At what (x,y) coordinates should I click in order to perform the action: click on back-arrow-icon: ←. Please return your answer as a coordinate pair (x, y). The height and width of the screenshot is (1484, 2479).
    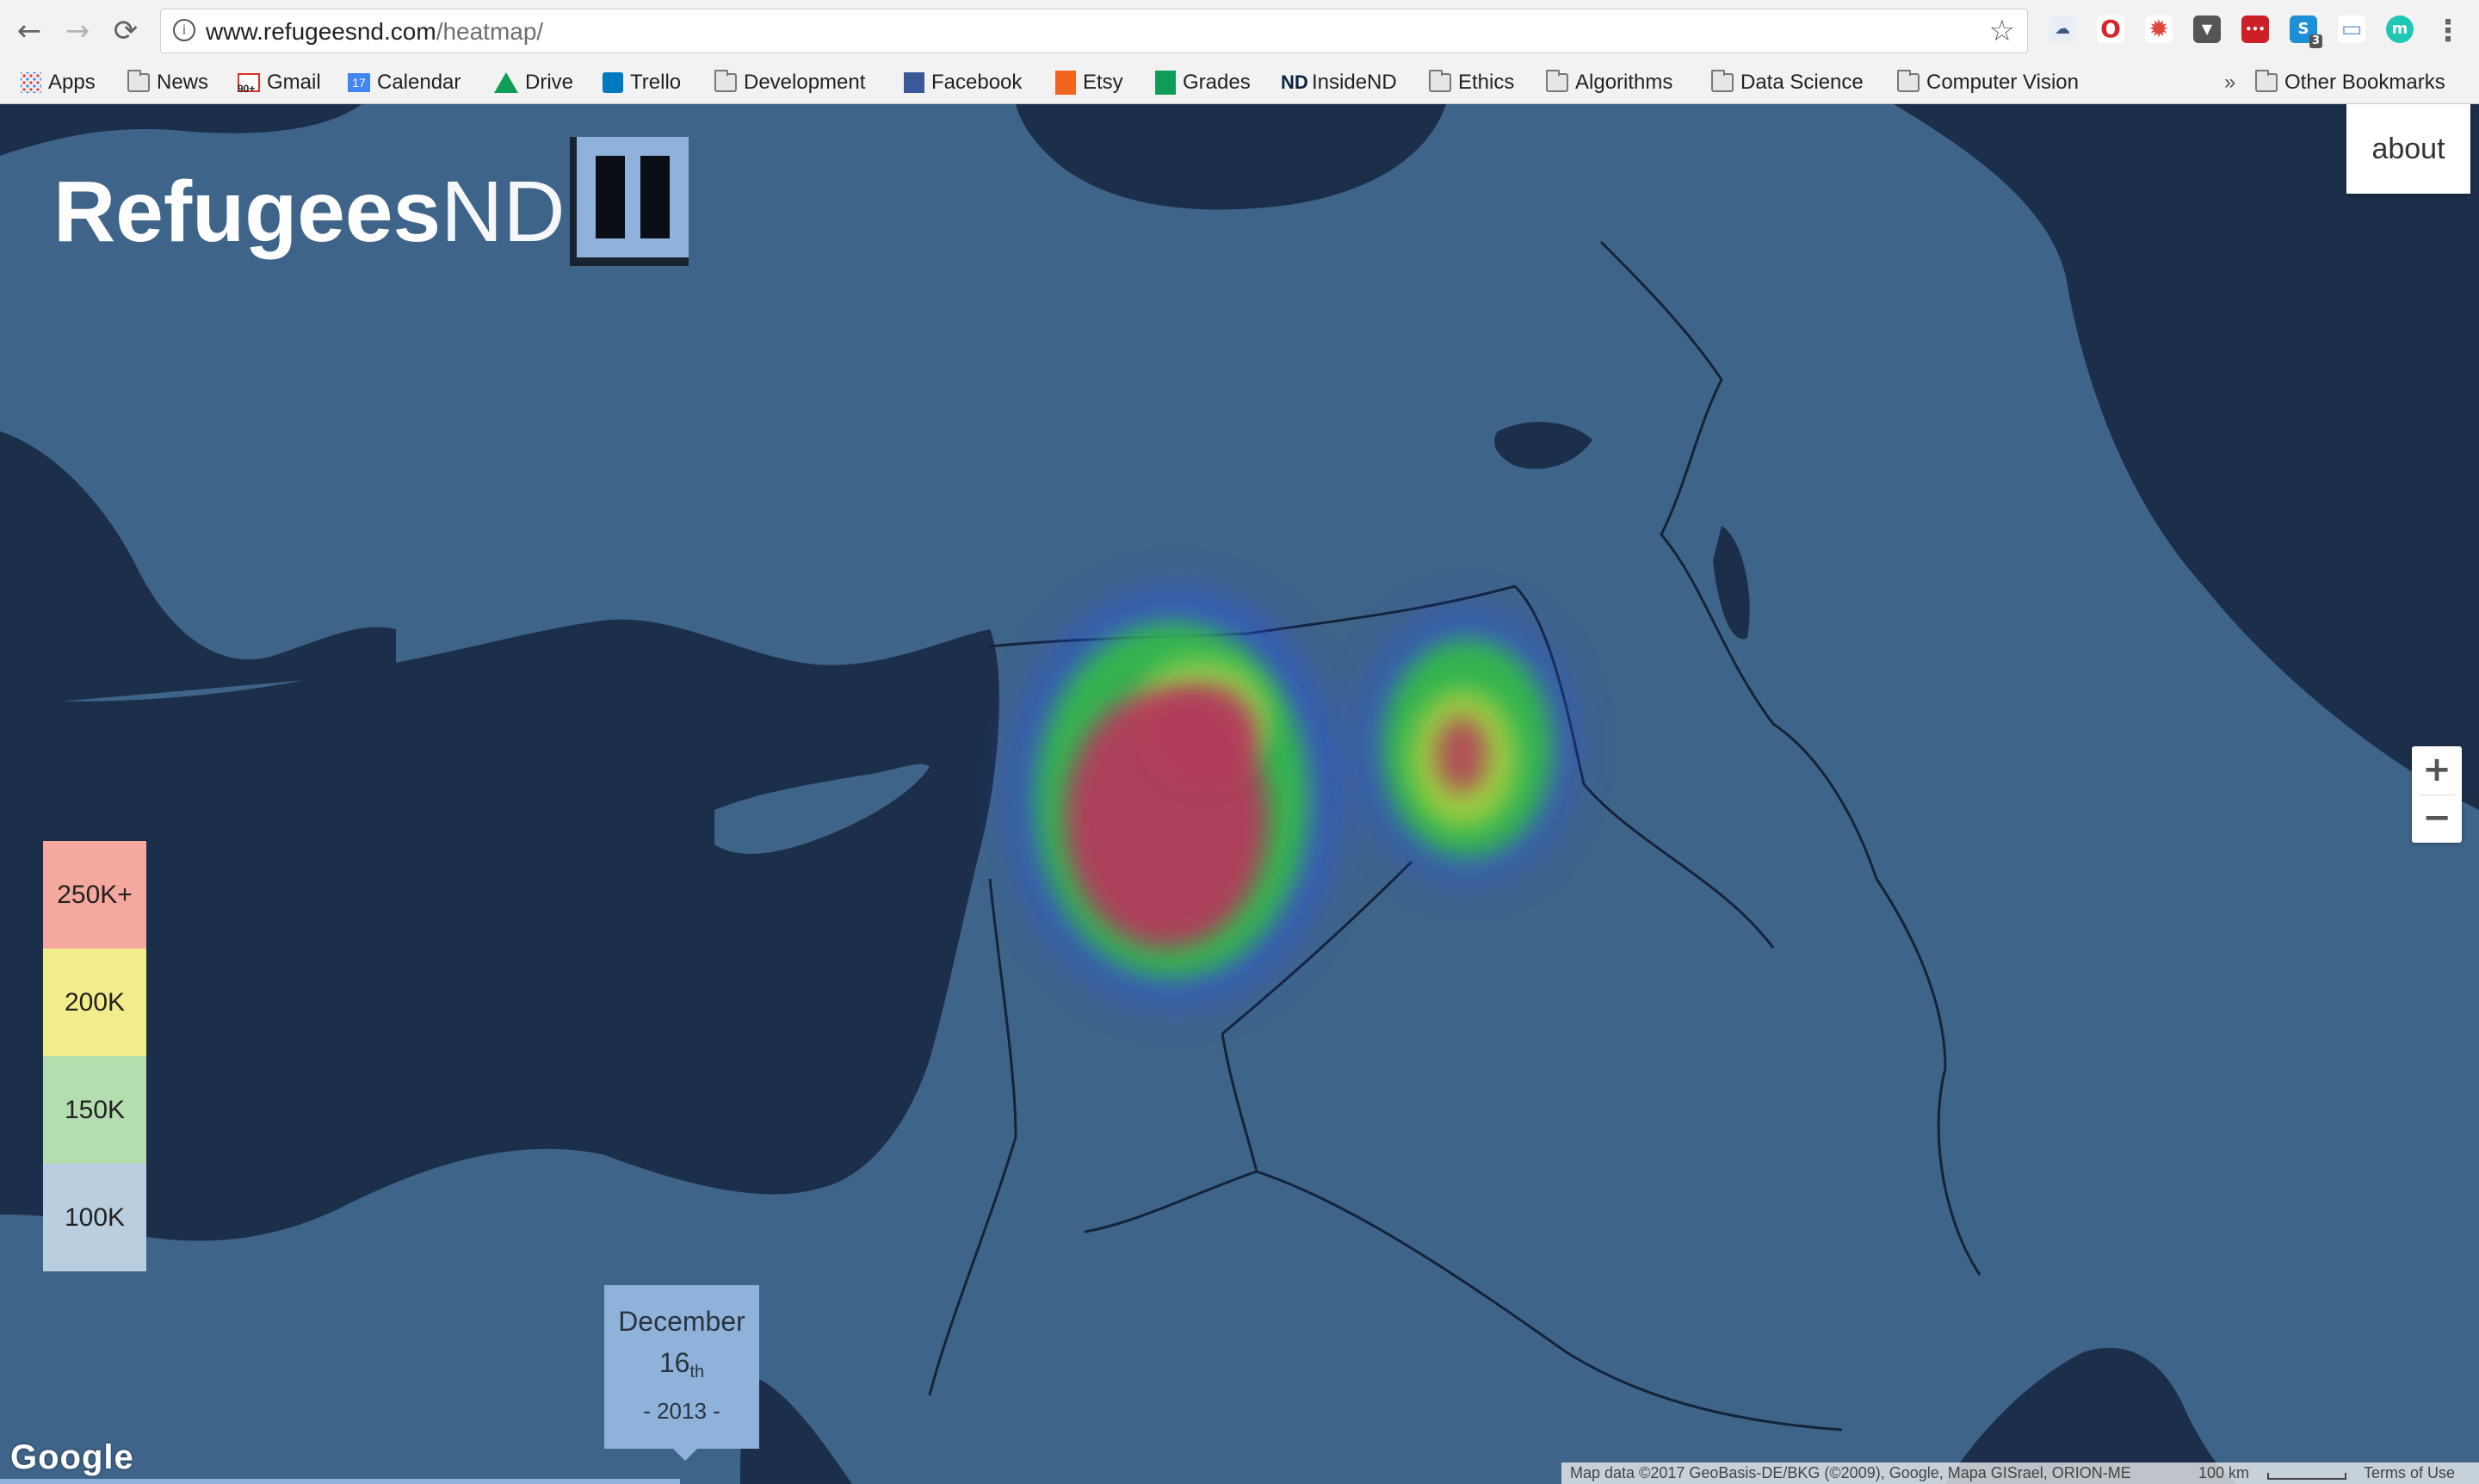
    Looking at the image, I should click on (29, 31).